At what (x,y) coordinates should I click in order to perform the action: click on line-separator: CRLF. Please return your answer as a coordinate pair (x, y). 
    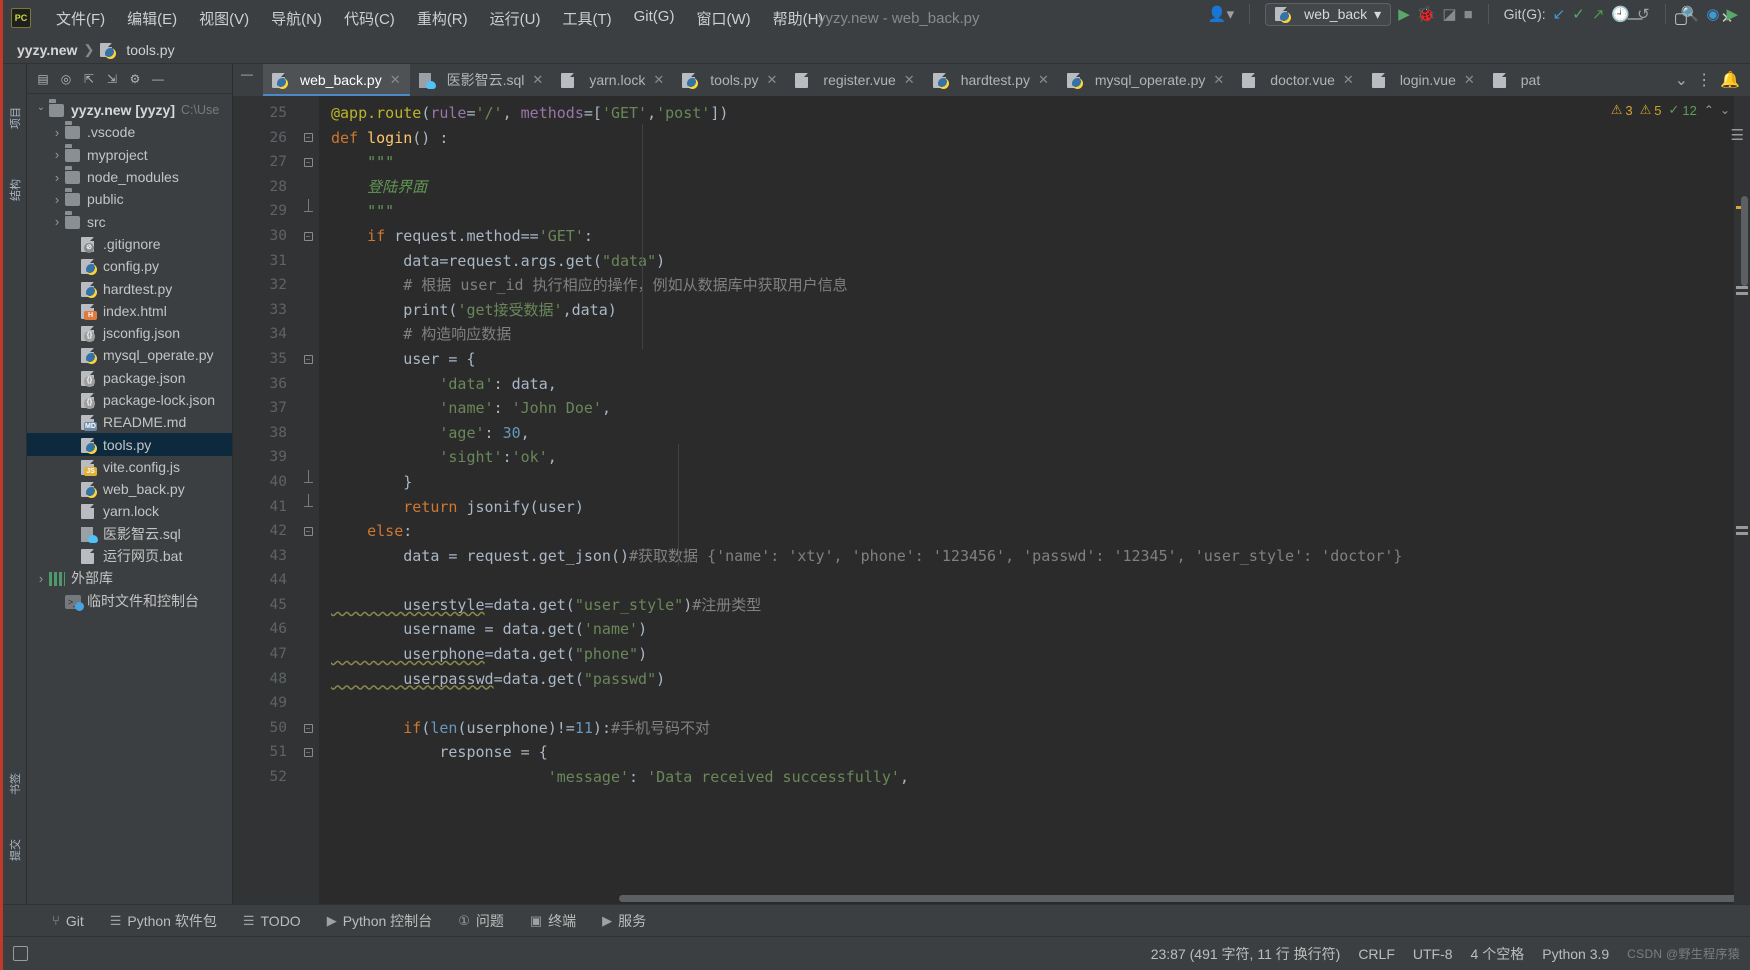
    Looking at the image, I should click on (1376, 954).